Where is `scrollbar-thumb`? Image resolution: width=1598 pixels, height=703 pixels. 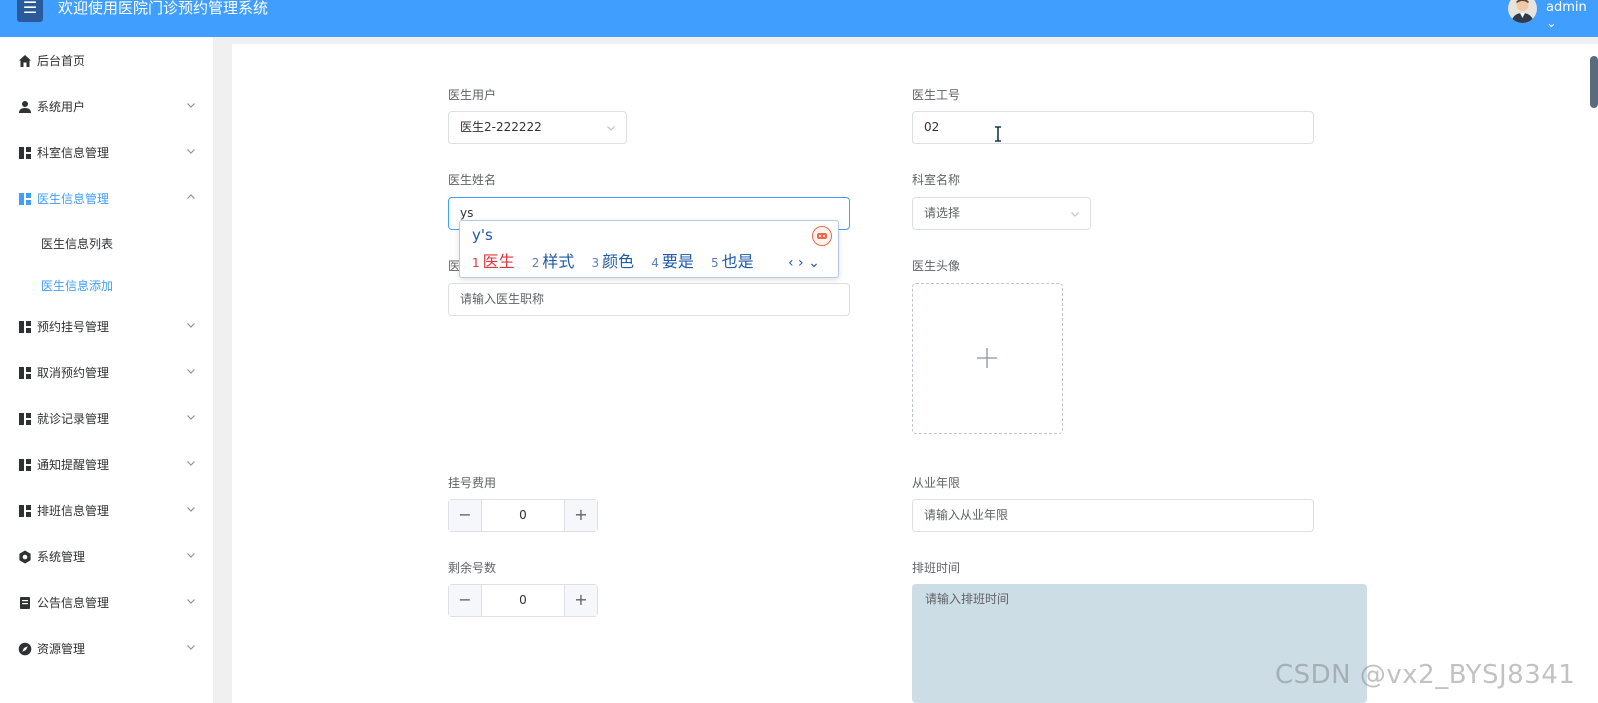
scrollbar-thumb is located at coordinates (1594, 82).